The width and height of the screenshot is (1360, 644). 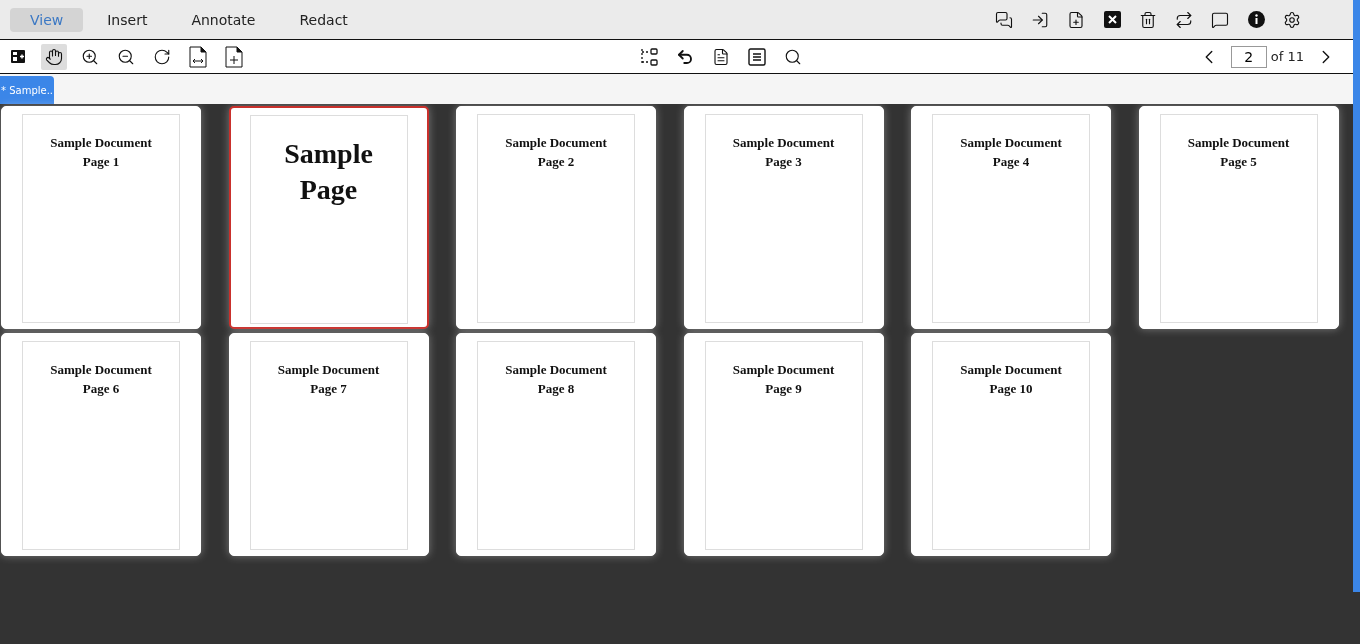 I want to click on page-thumbnail: Sample Document Page 2, so click(x=556, y=217).